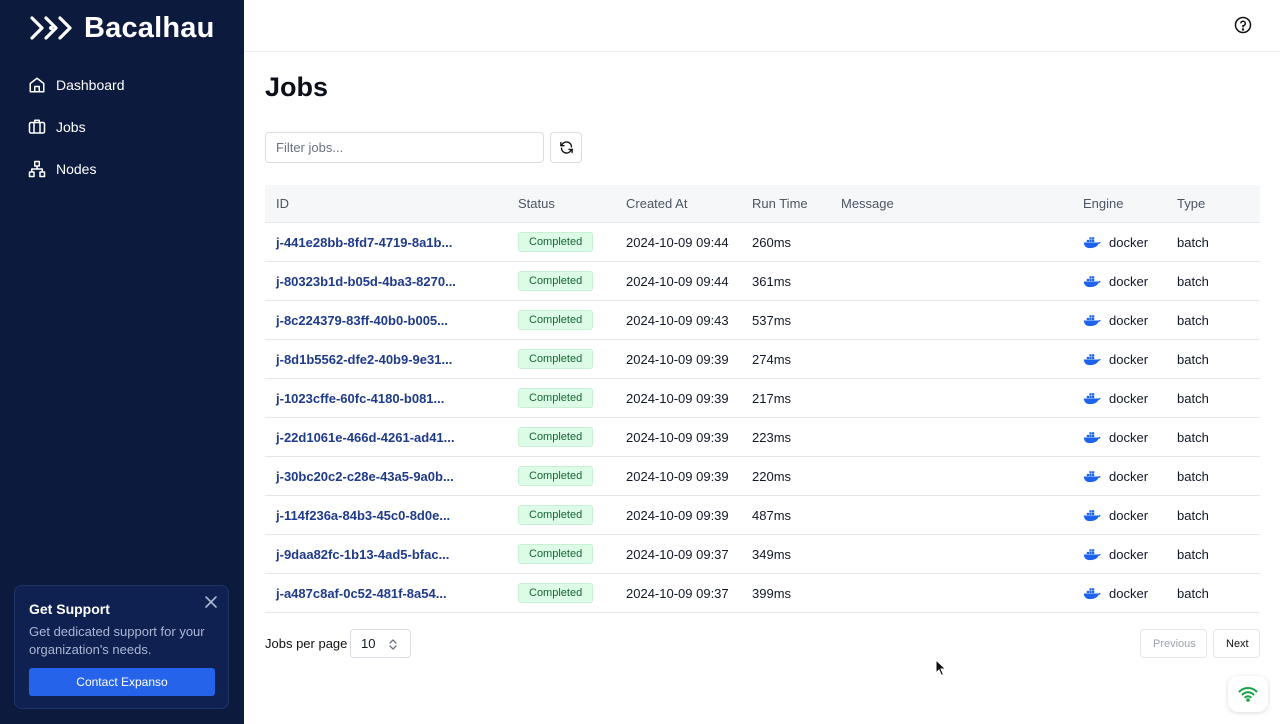 This screenshot has width=1280, height=724. Describe the element at coordinates (149, 27) in the screenshot. I see `app-name: Bacalhau` at that location.